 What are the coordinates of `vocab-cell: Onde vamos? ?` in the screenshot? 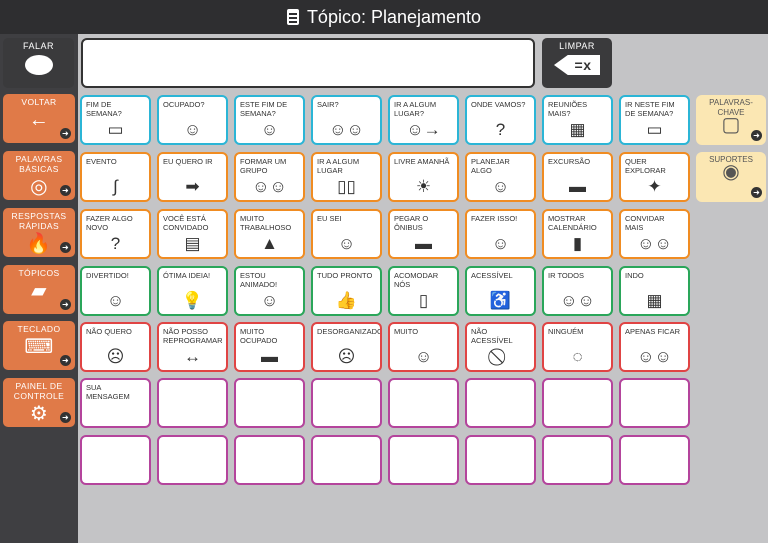 It's located at (500, 120).